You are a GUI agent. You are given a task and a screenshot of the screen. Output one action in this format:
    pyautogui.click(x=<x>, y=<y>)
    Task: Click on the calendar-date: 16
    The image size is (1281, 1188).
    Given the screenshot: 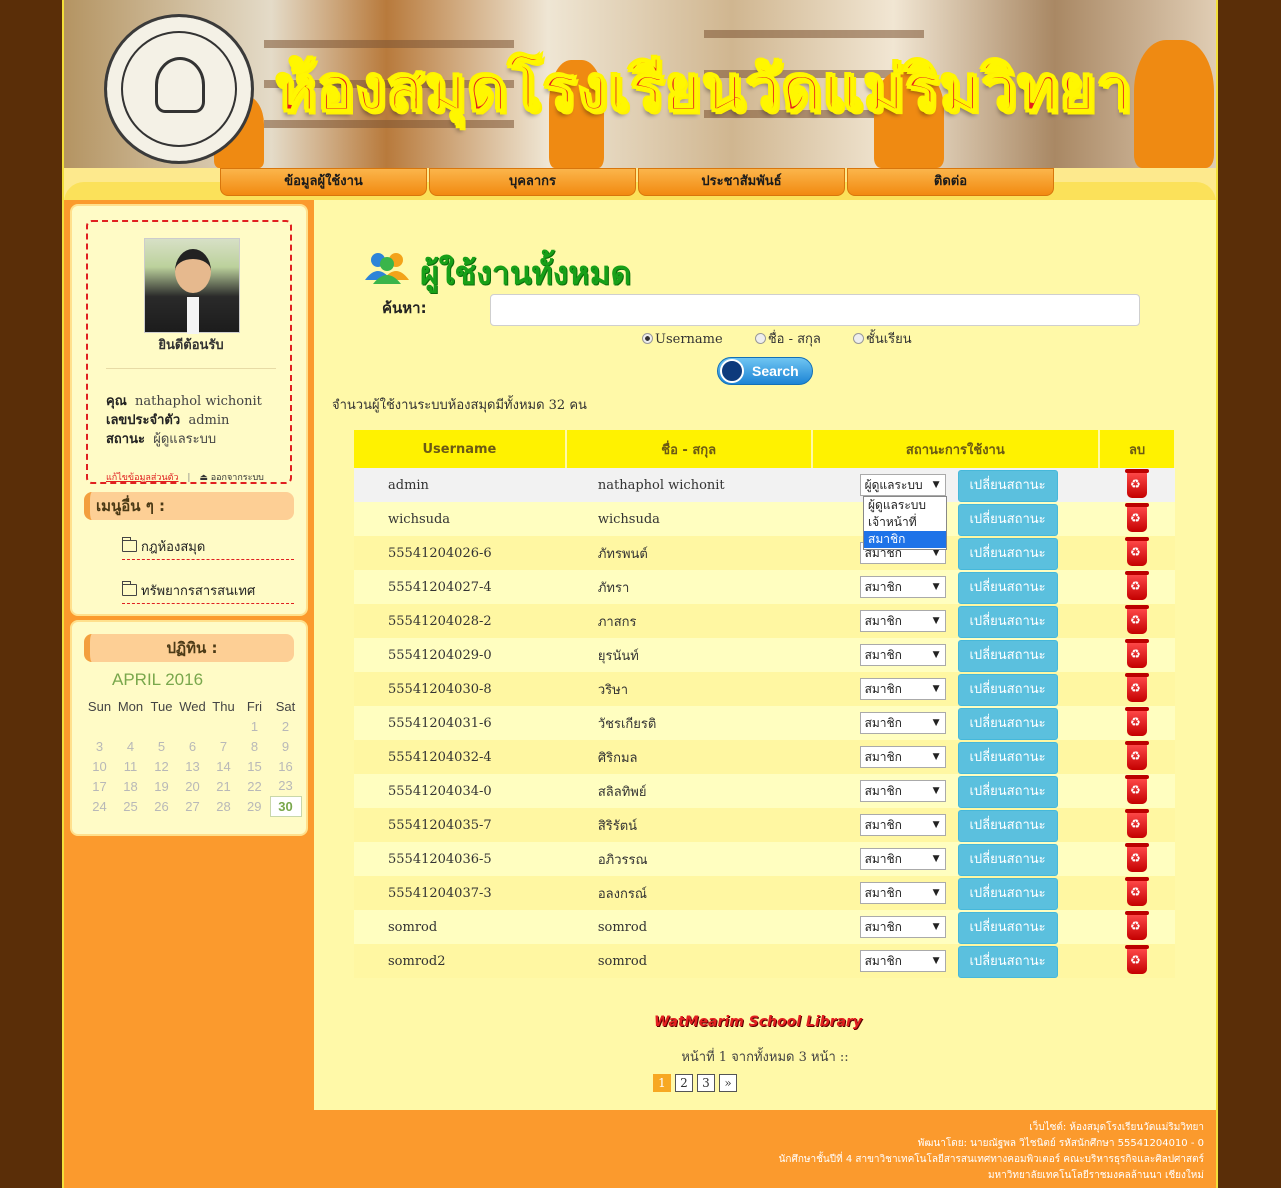 What is the action you would take?
    pyautogui.click(x=285, y=766)
    